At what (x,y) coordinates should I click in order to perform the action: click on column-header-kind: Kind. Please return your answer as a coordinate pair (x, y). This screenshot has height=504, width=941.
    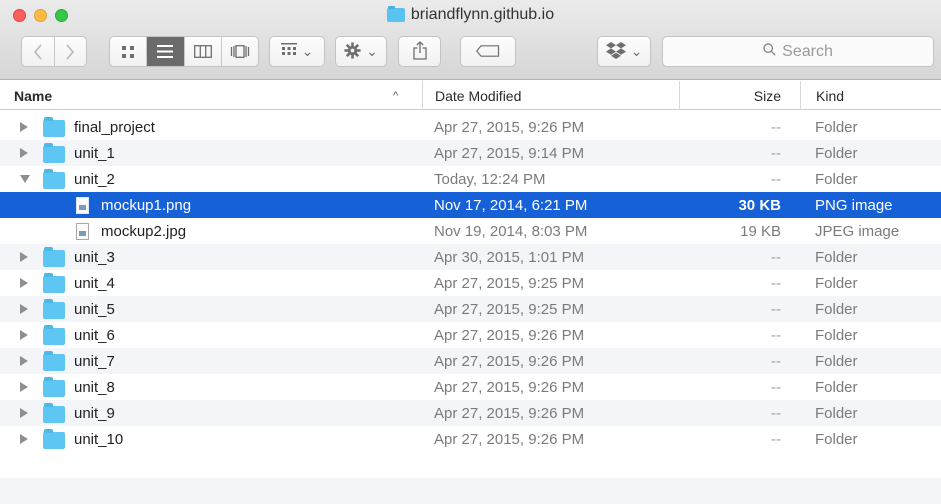
    Looking at the image, I should click on (870, 95).